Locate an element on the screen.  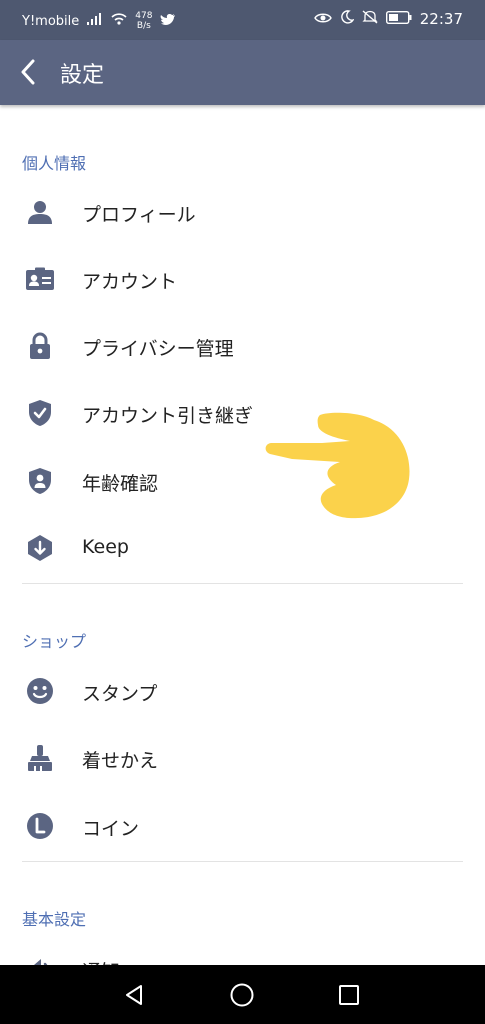
list-item-label: プロフィール is located at coordinates (139, 215).